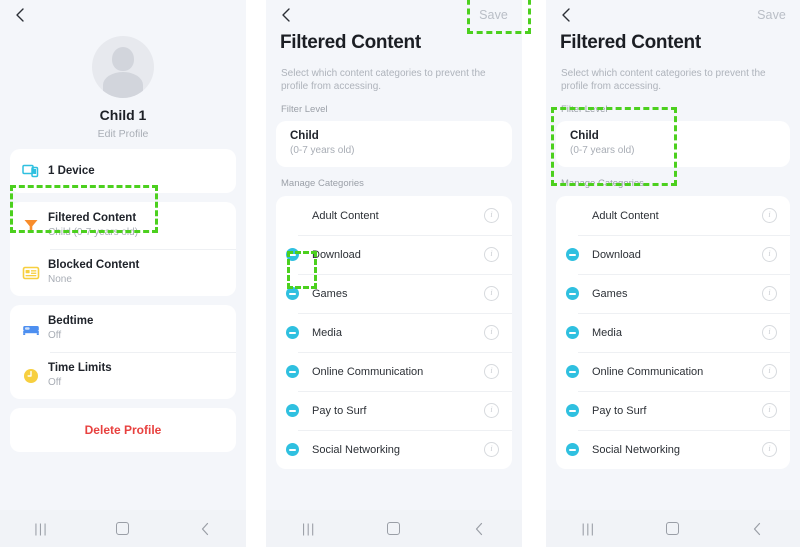 This screenshot has width=800, height=547. What do you see at coordinates (35, 376) in the screenshot?
I see `clock-icon` at bounding box center [35, 376].